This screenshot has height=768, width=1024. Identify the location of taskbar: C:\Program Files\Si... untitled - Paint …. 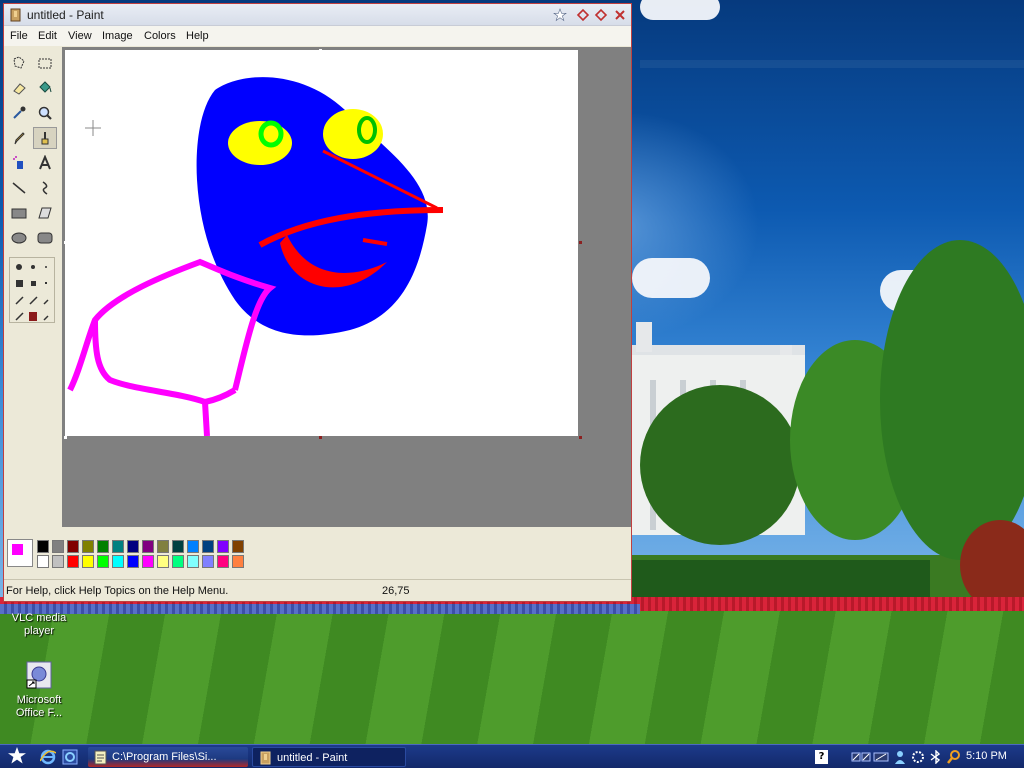
(512, 756).